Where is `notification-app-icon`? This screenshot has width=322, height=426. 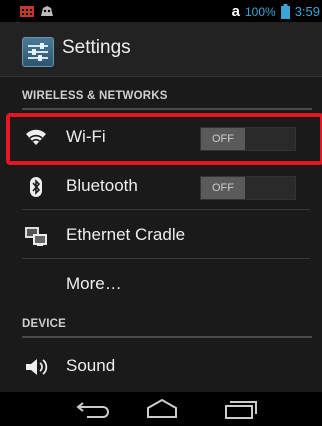
notification-app-icon is located at coordinates (47, 11).